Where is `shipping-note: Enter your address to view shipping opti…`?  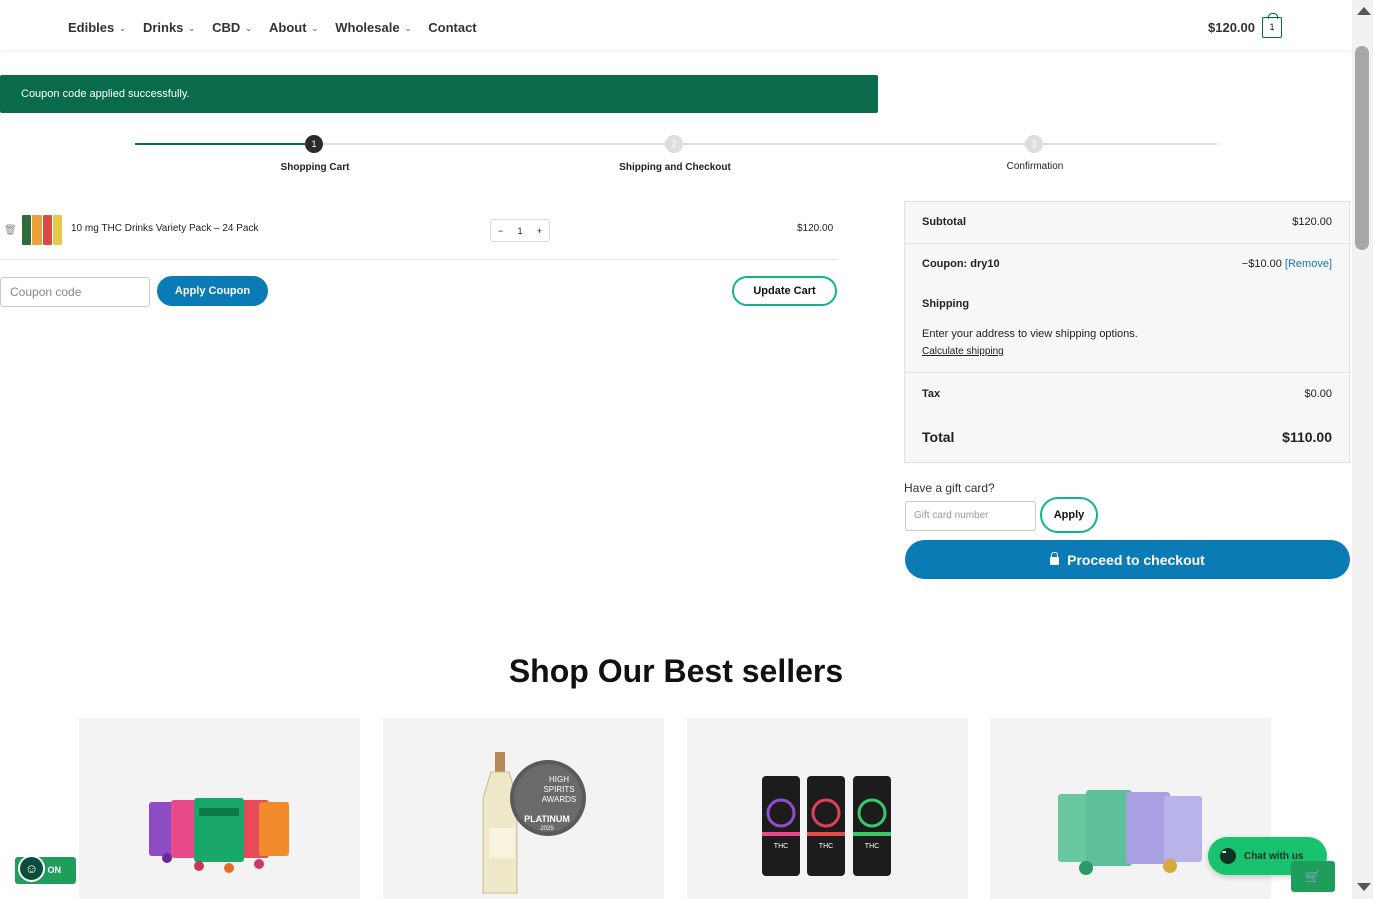
shipping-note: Enter your address to view shipping opti… is located at coordinates (1030, 334).